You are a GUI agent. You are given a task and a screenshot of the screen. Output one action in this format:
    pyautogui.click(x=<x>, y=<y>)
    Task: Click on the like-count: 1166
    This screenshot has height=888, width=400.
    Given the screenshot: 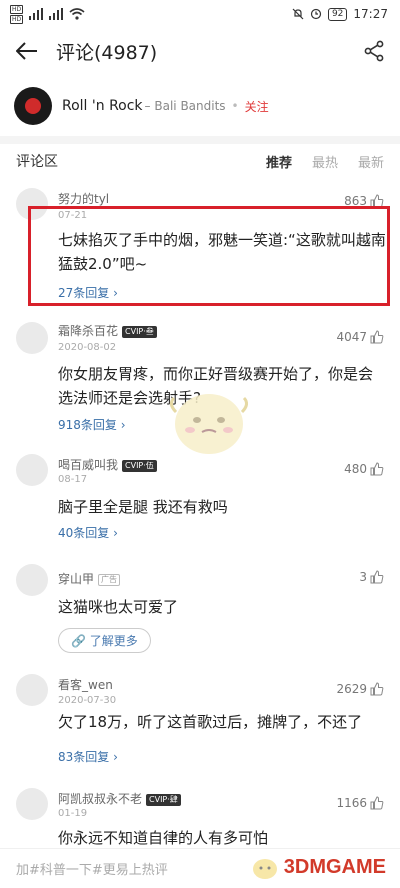 What is the action you would take?
    pyautogui.click(x=351, y=803)
    